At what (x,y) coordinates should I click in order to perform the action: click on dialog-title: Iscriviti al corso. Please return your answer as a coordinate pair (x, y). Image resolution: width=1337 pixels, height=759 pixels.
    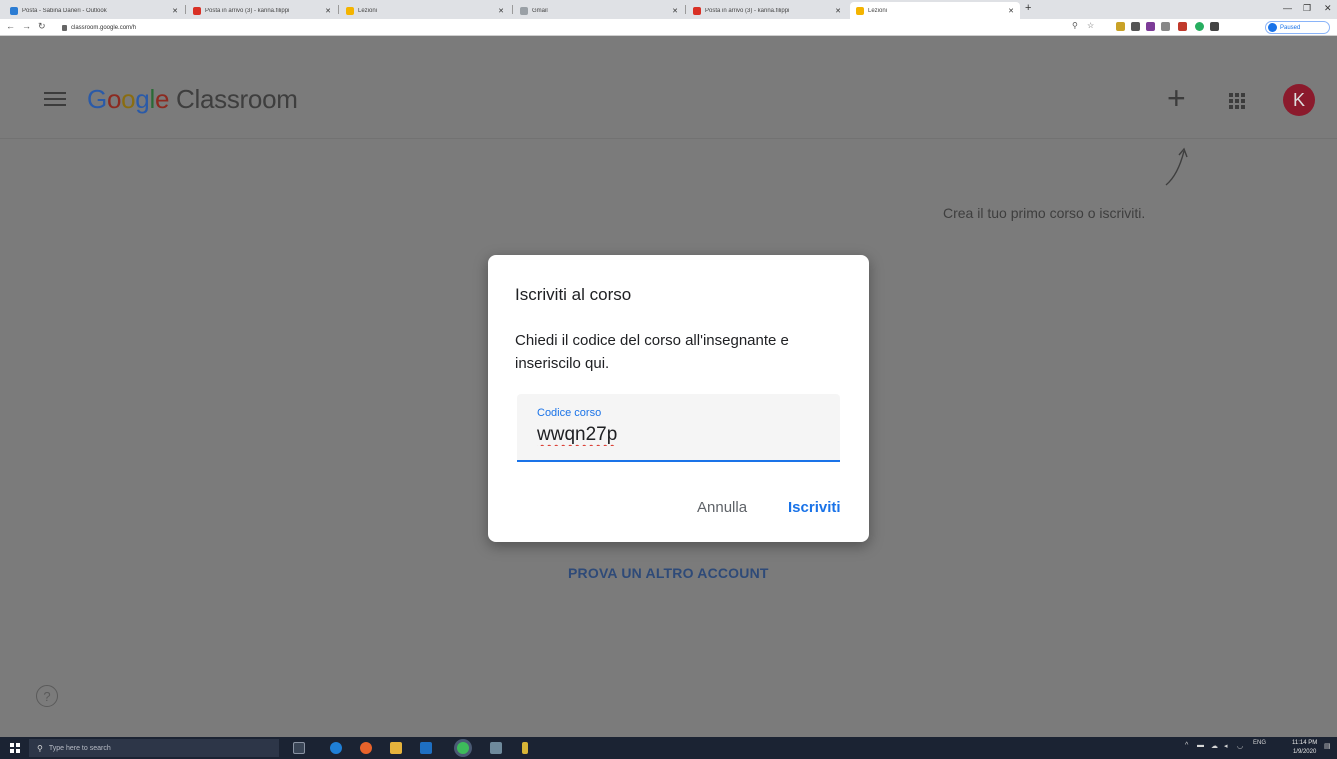
    Looking at the image, I should click on (573, 294).